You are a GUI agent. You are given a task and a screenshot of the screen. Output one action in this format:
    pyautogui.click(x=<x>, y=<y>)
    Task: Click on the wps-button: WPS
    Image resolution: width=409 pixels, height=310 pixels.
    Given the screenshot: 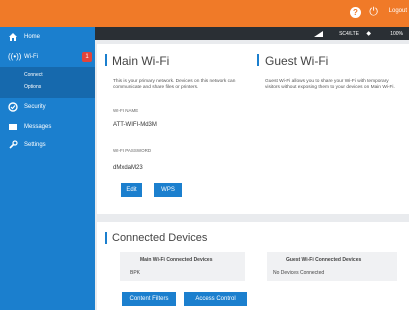 What is the action you would take?
    pyautogui.click(x=168, y=190)
    